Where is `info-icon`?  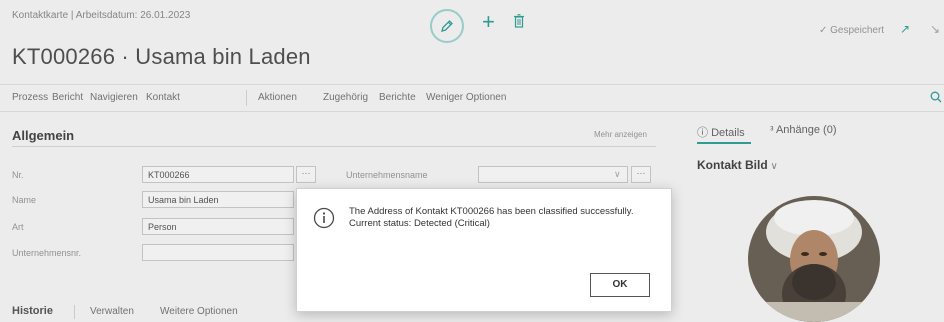
info-icon is located at coordinates (324, 220).